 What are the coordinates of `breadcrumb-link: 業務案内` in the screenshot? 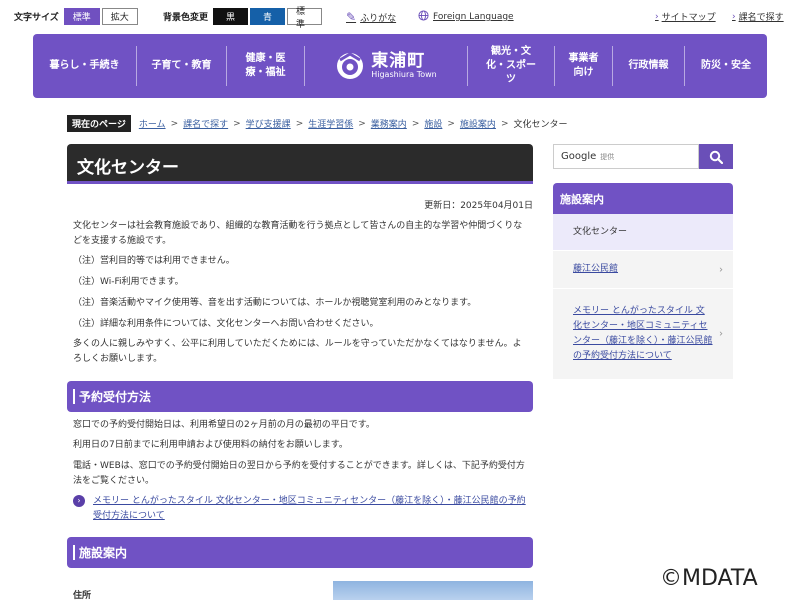 It's located at (389, 123).